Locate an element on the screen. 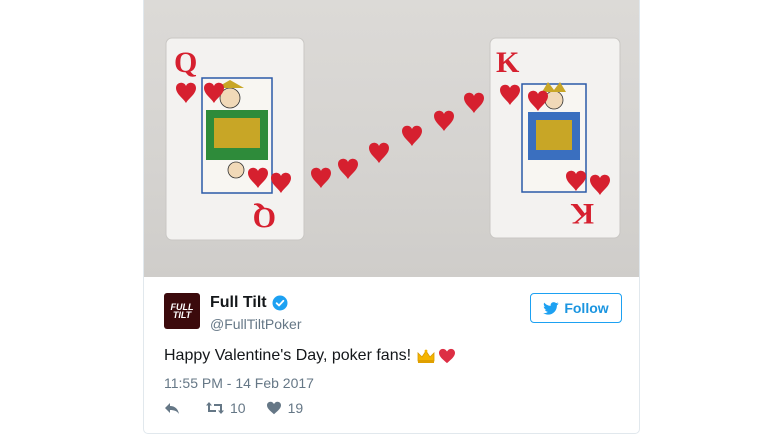  king-rank-bottom: K is located at coordinates (582, 213).